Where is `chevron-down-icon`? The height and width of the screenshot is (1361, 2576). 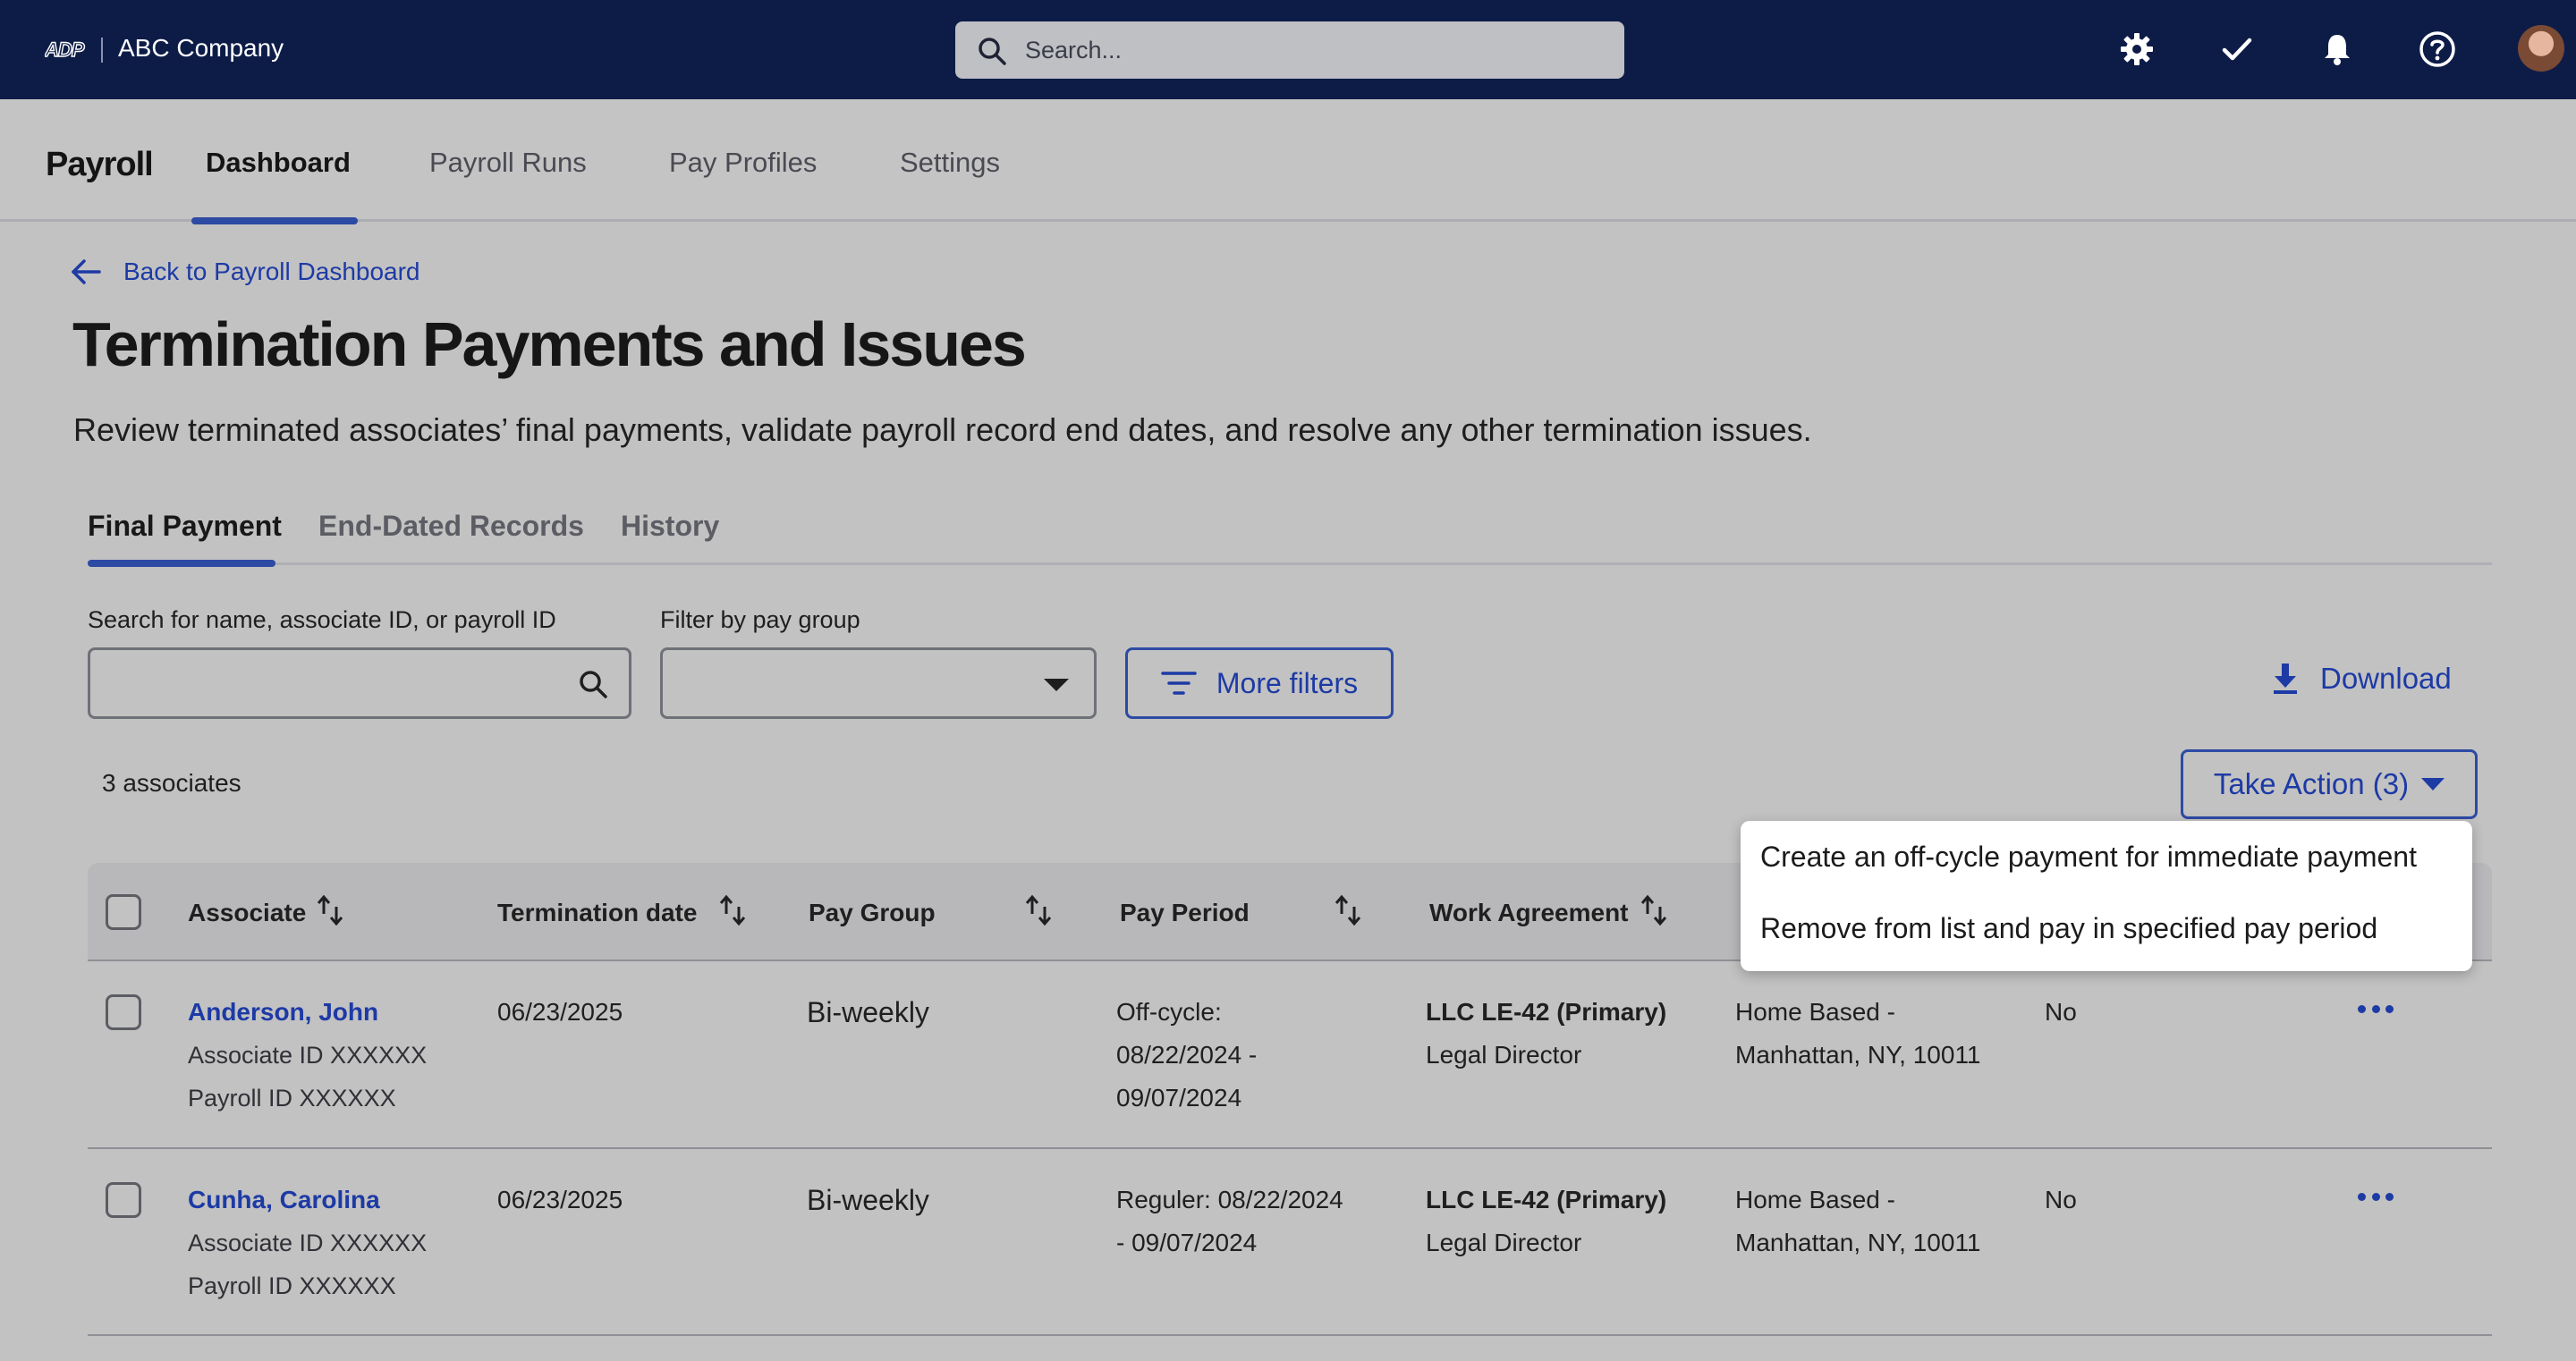
chevron-down-icon is located at coordinates (1056, 685).